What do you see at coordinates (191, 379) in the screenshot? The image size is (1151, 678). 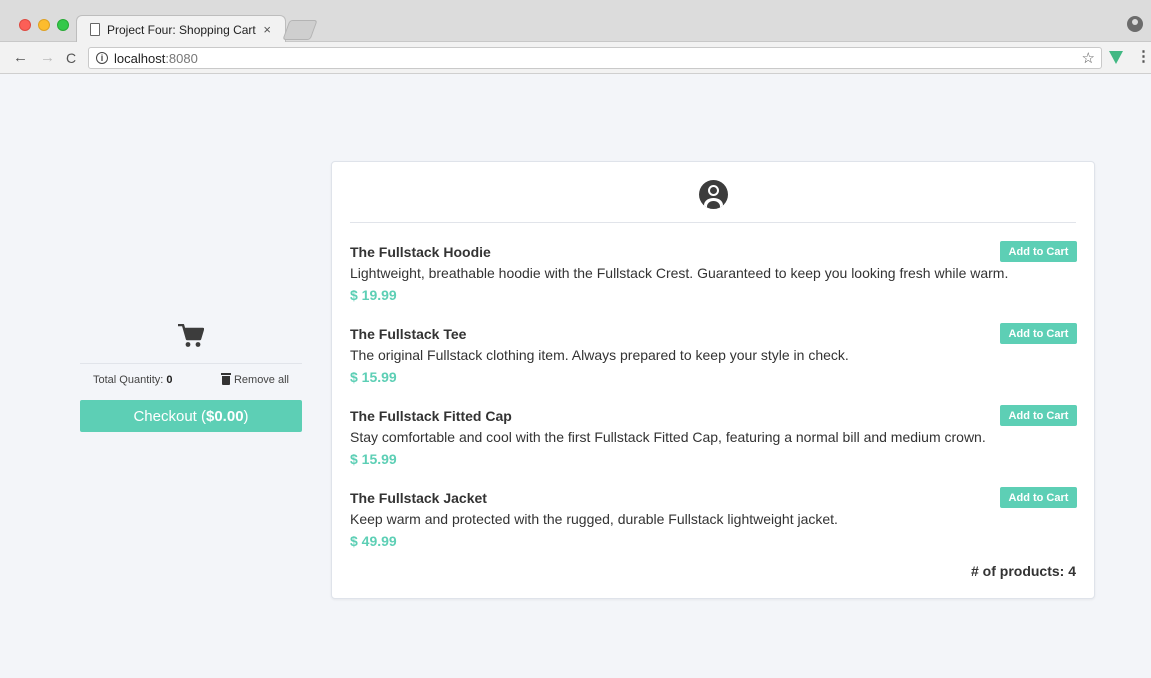 I see `cart-summary-row: Total Quantity: 0 Remove all` at bounding box center [191, 379].